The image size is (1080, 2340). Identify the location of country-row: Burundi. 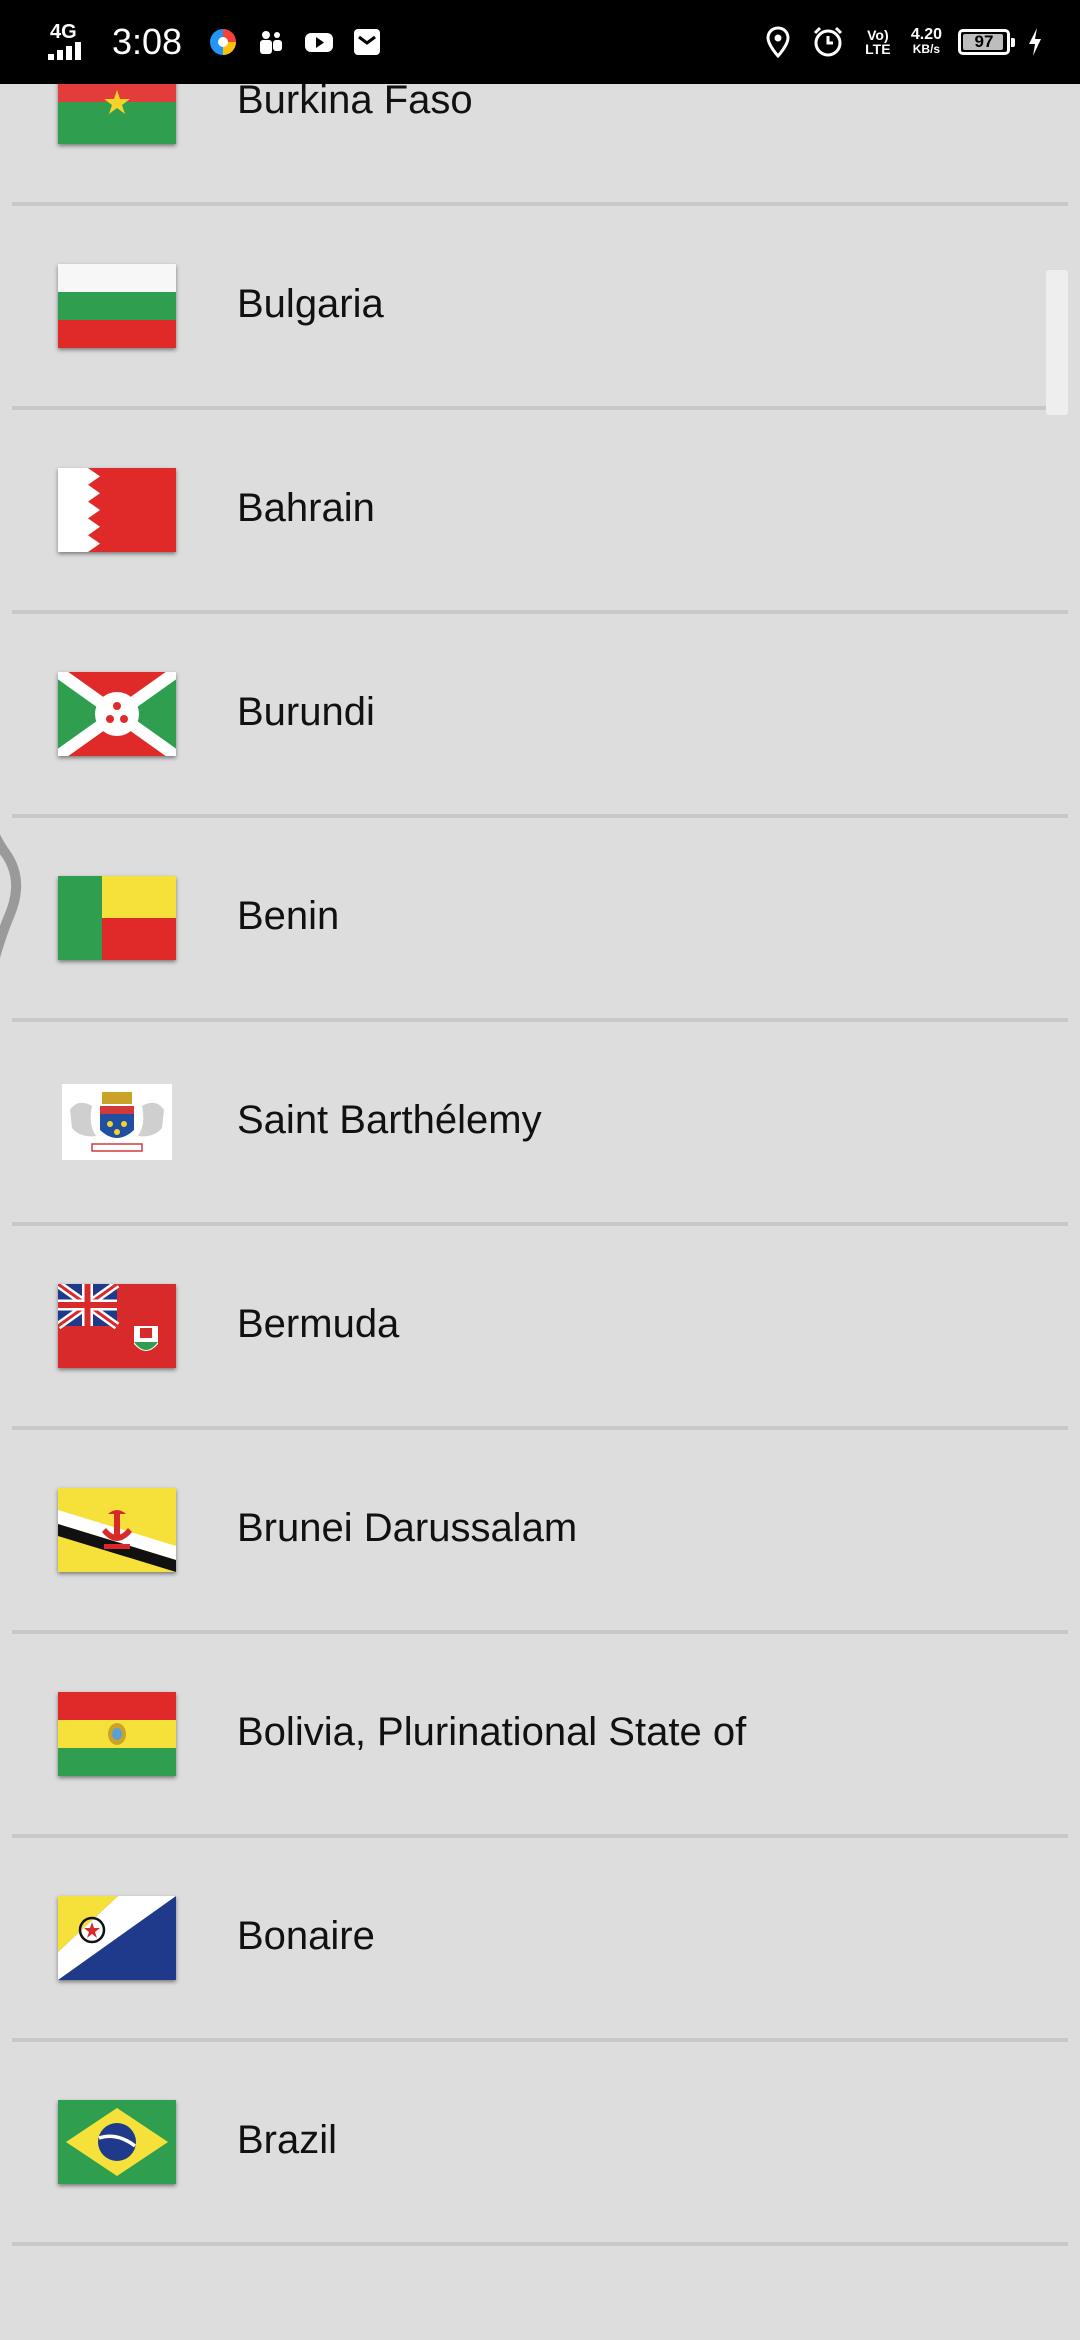
(540, 715).